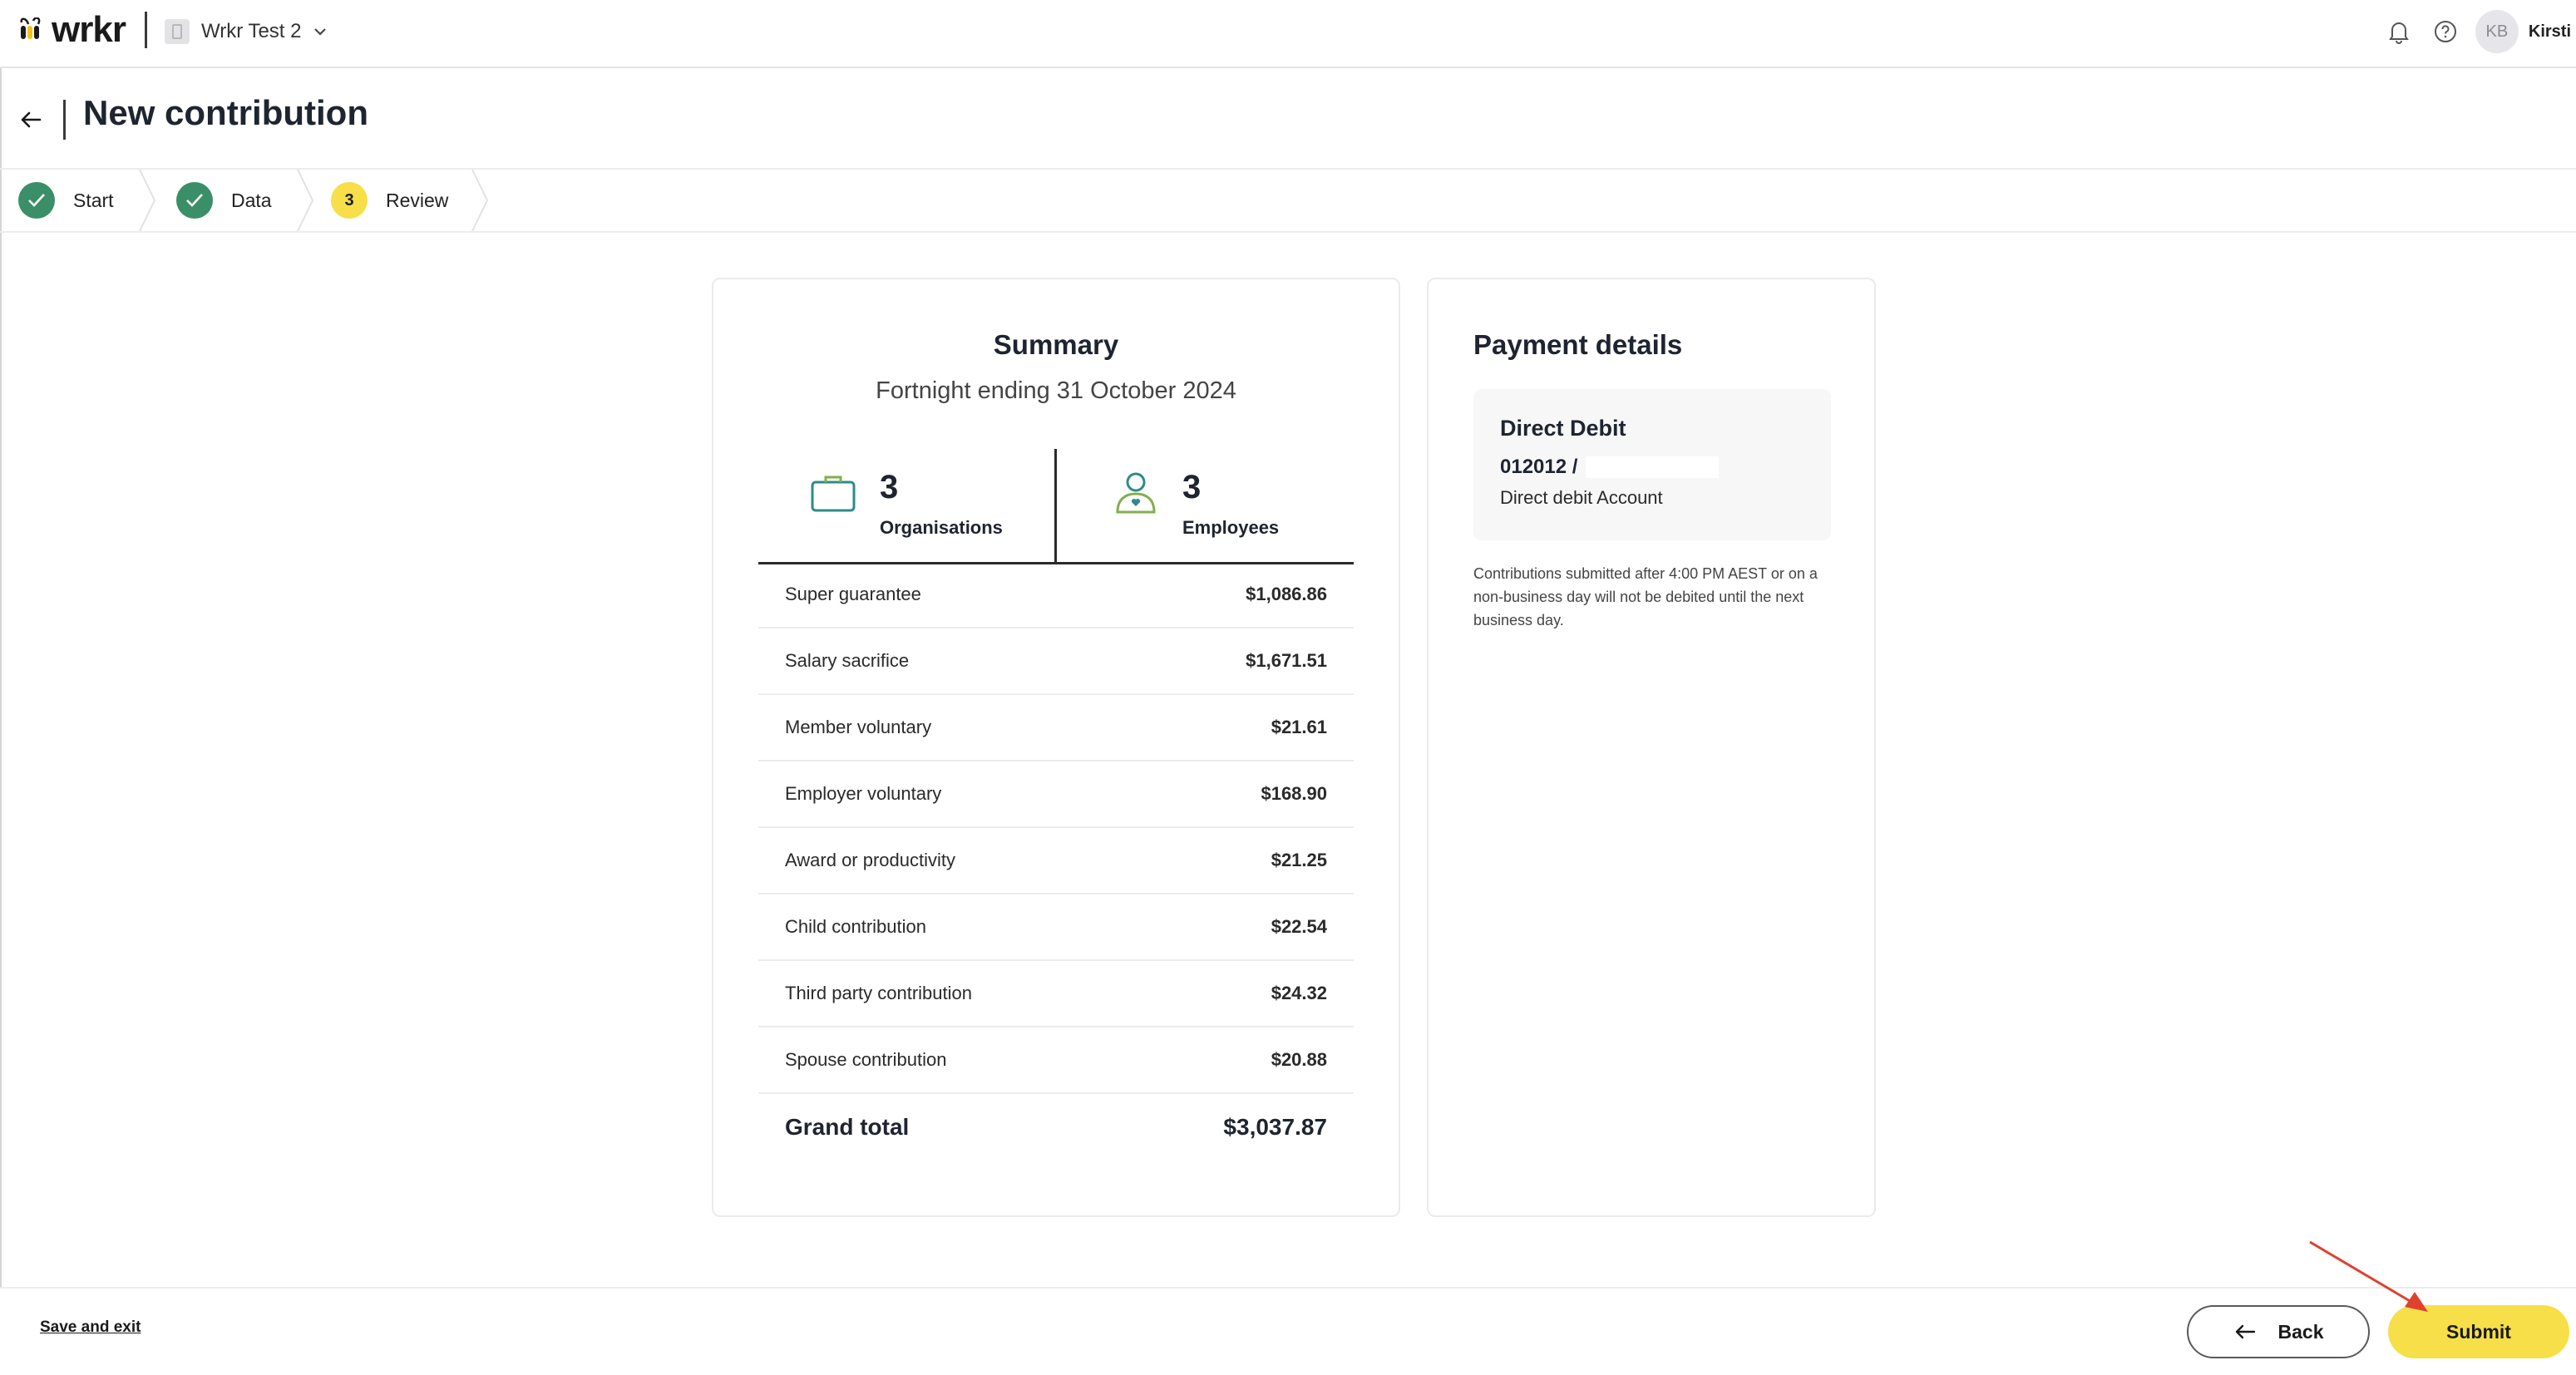 The image size is (2576, 1375). I want to click on top-bar: wrkr Wrkr Test 2 KB Kirsti, so click(1288, 34).